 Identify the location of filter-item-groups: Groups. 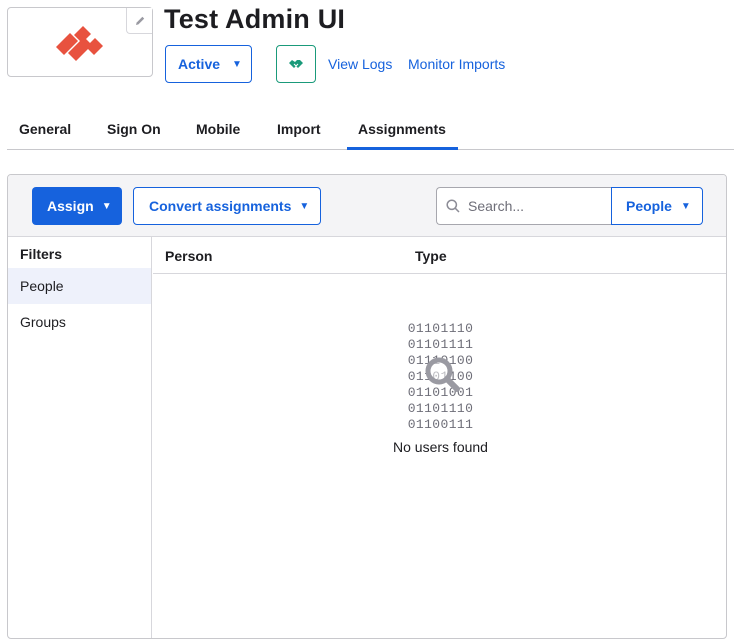
(79, 322).